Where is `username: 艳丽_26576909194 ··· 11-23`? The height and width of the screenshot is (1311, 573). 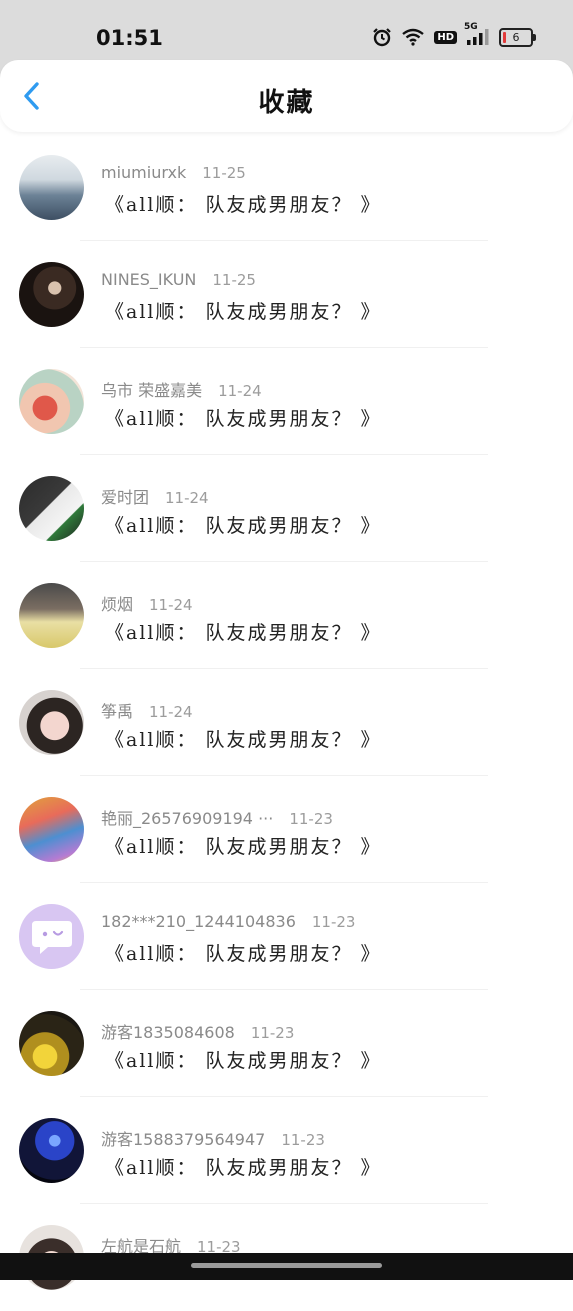 username: 艳丽_26576909194 ··· 11-23 is located at coordinates (217, 817).